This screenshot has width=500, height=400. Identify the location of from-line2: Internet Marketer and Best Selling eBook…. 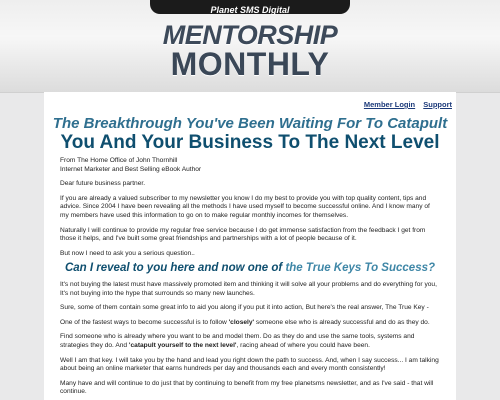
(131, 169).